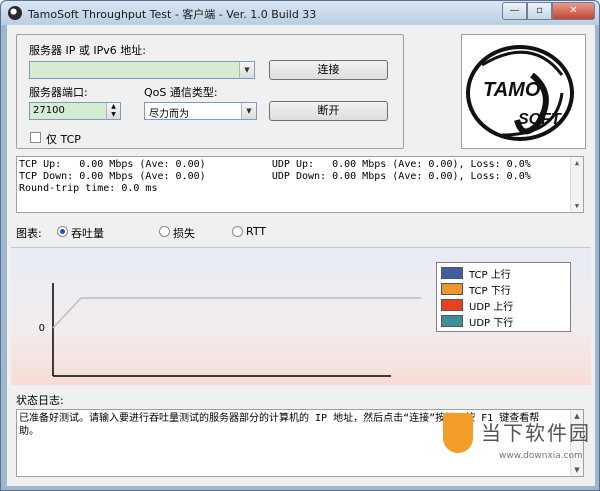 The width and height of the screenshot is (600, 491). I want to click on radio-throughput-label: 吞吐量, so click(87, 233).